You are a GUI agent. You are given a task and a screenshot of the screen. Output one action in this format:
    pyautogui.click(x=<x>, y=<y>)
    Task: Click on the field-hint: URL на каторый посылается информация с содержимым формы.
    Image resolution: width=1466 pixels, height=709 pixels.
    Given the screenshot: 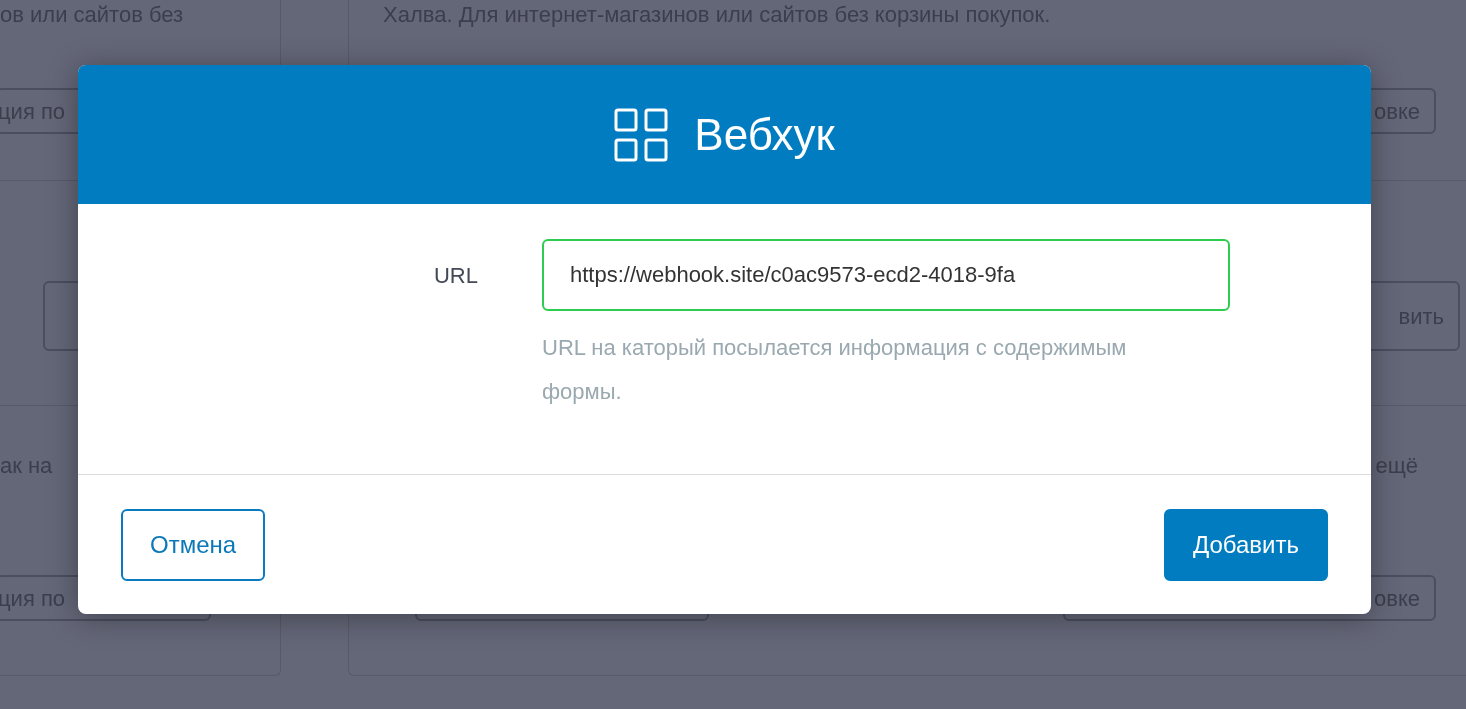 What is the action you would take?
    pyautogui.click(x=835, y=370)
    